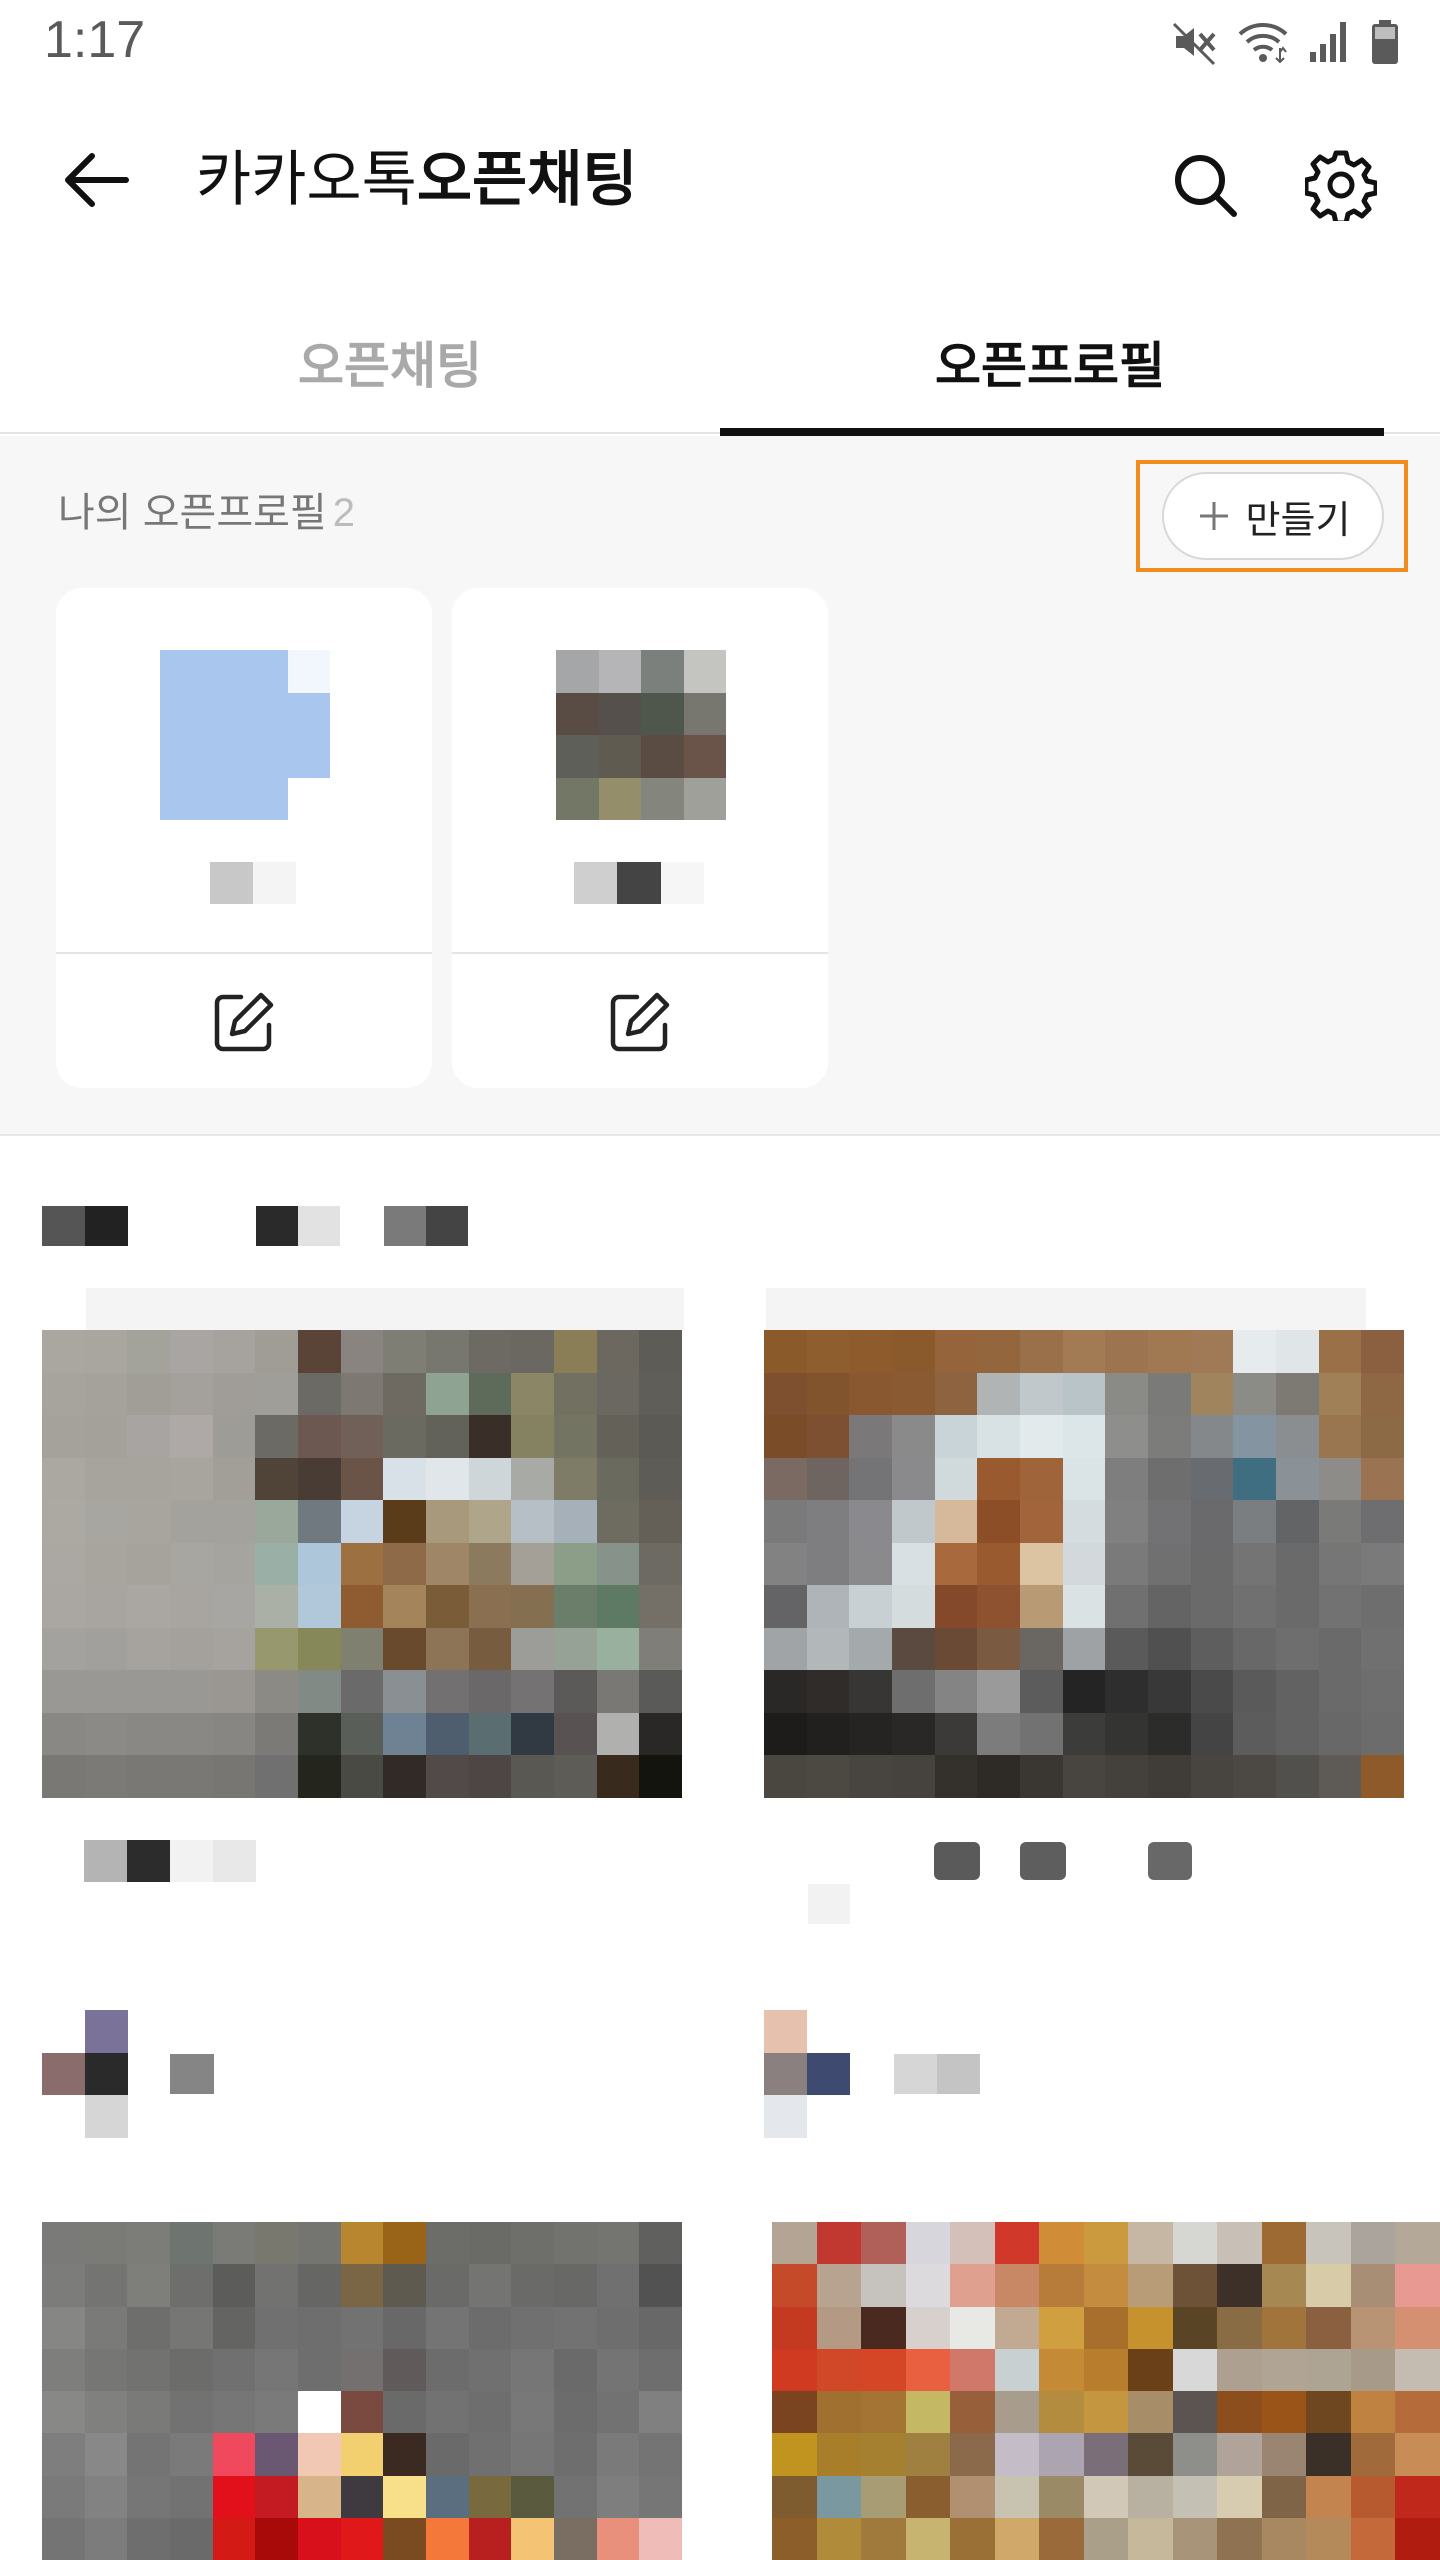 The width and height of the screenshot is (1440, 2560). Describe the element at coordinates (720, 180) in the screenshot. I see `app-bar: 카카오톡오픈채팅` at that location.